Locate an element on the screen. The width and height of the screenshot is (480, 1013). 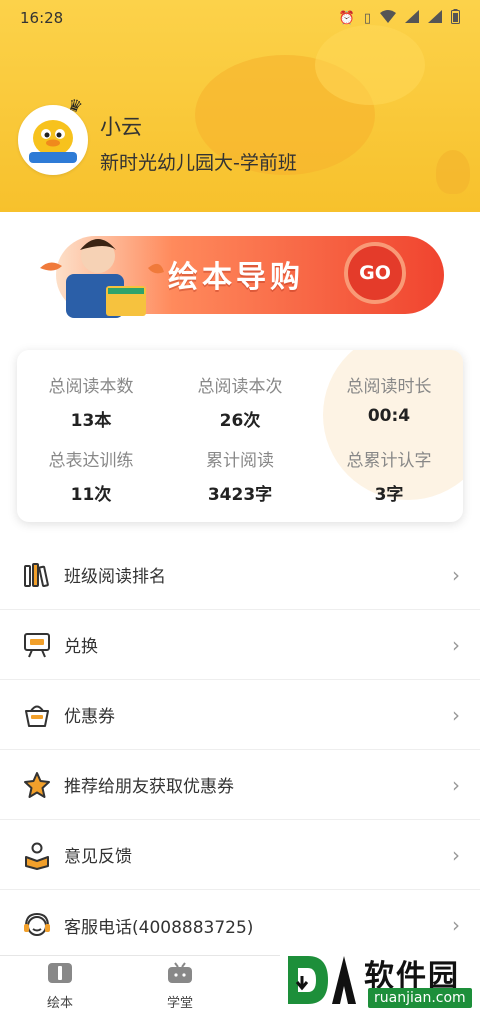
stat-value: 3字 is located at coordinates (389, 495).